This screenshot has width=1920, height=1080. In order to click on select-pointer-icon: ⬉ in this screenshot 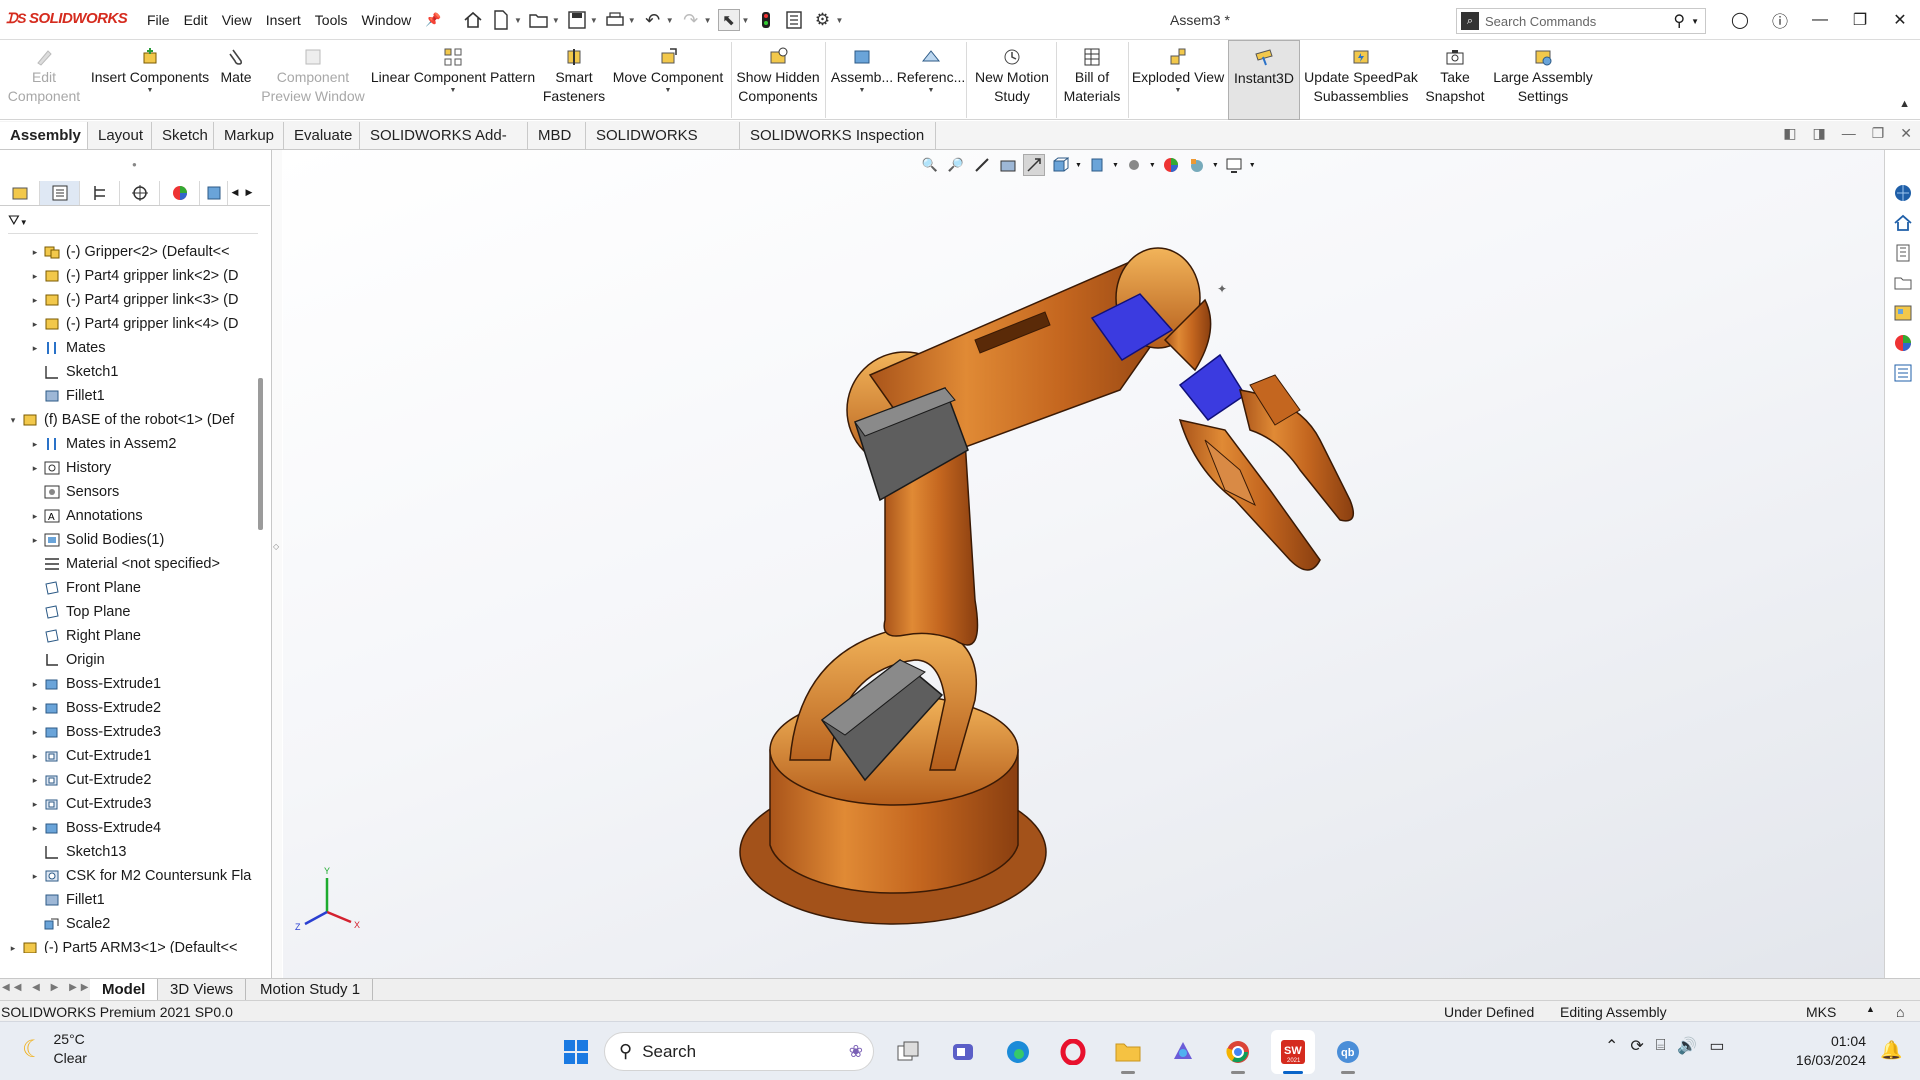, I will do `click(728, 20)`.